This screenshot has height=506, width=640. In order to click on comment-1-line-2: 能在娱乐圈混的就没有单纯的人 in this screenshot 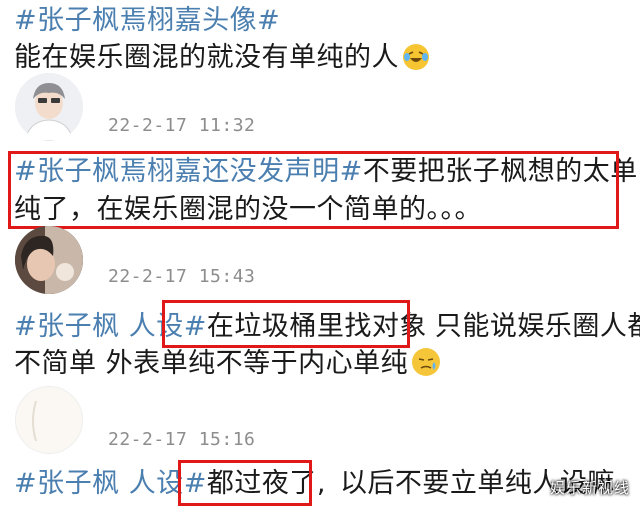, I will do `click(221, 58)`.